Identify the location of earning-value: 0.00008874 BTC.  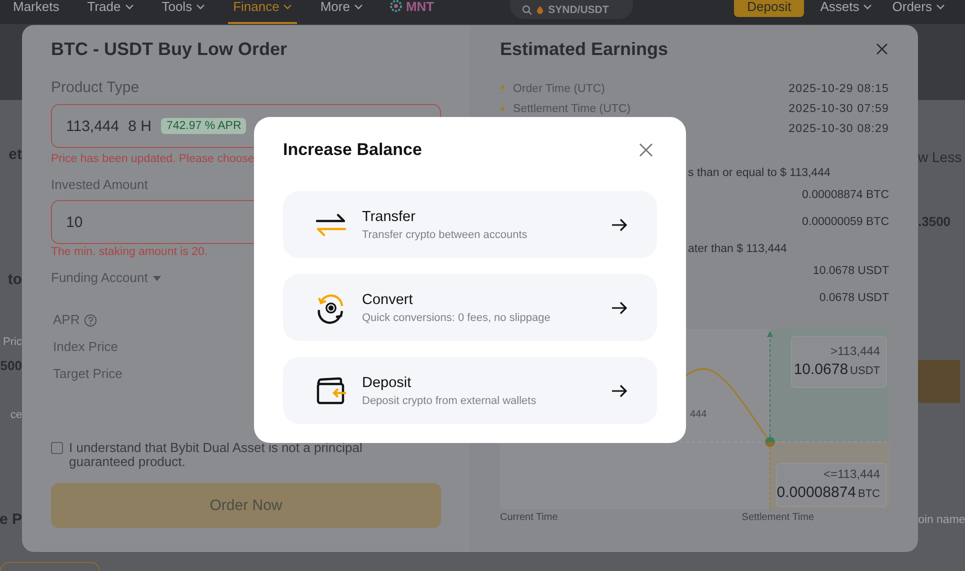
(845, 195).